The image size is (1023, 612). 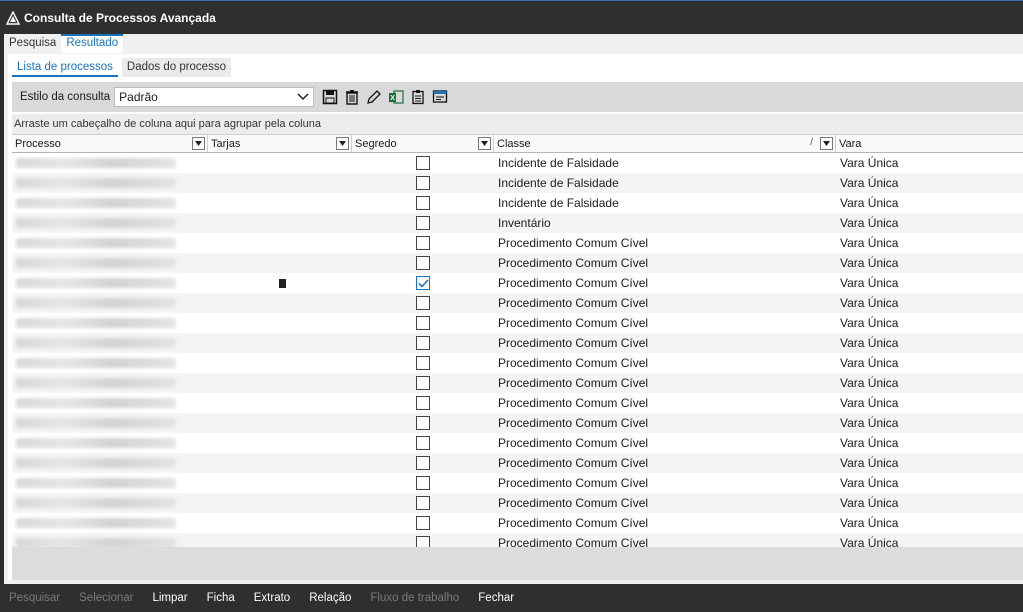 I want to click on tab-lista-de-processos: Lista de processos, so click(x=65, y=67).